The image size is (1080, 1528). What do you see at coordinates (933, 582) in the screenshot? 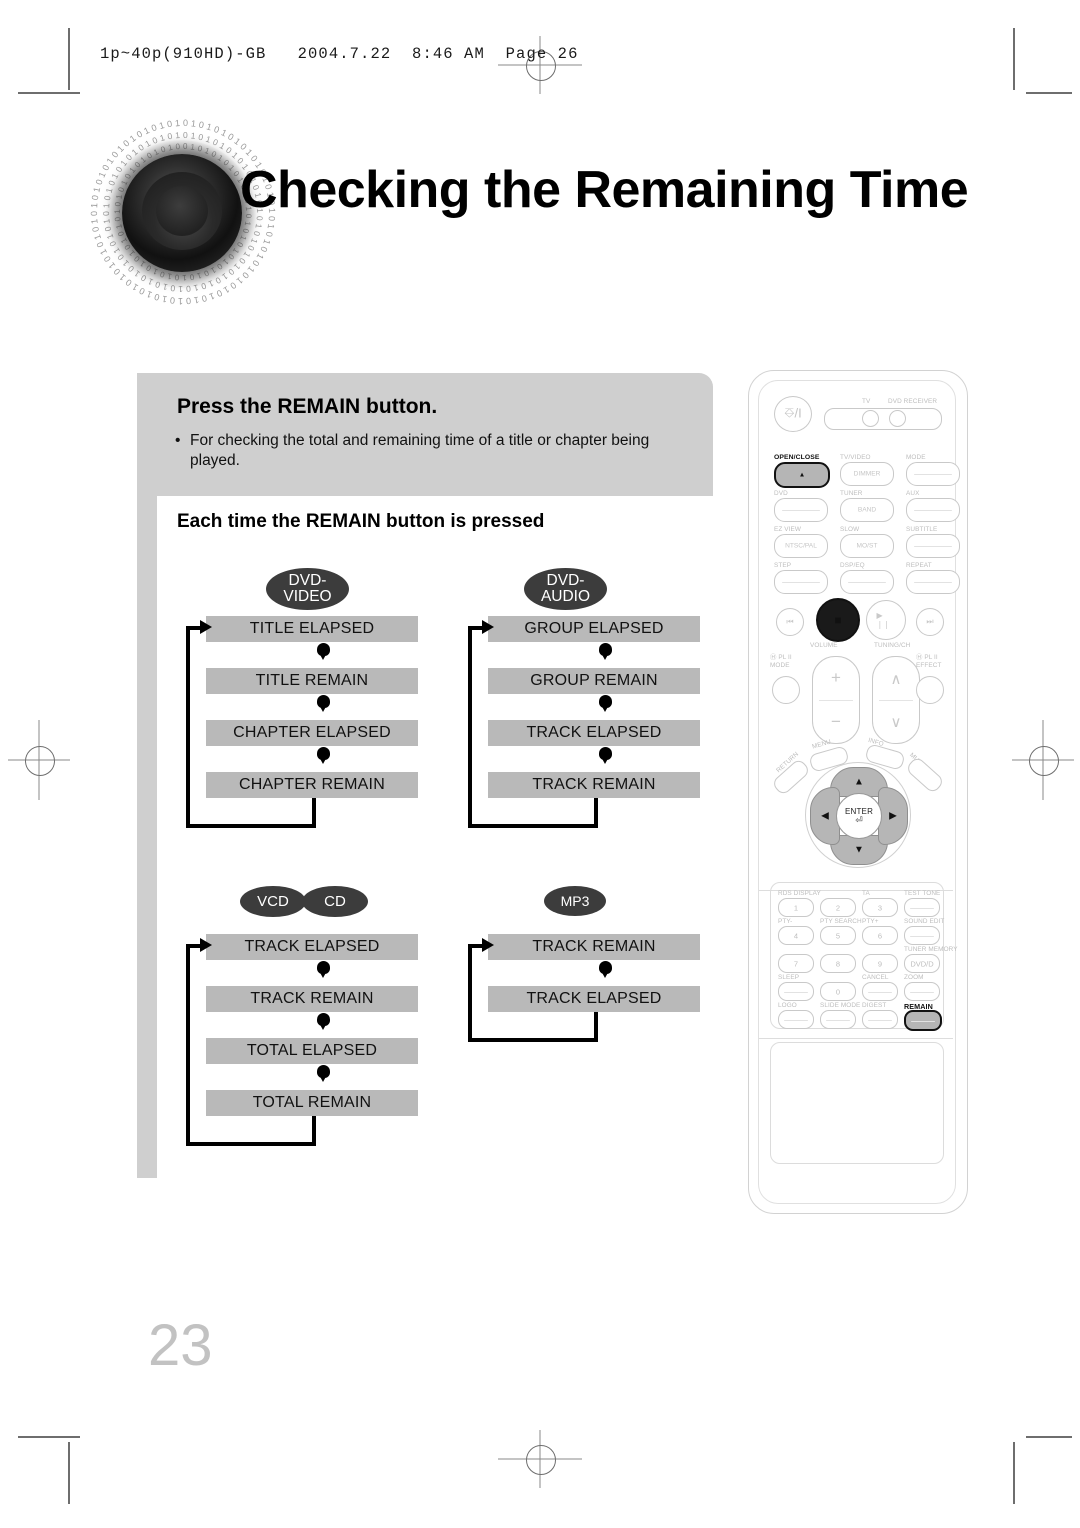
I see `remote-button-repeat` at bounding box center [933, 582].